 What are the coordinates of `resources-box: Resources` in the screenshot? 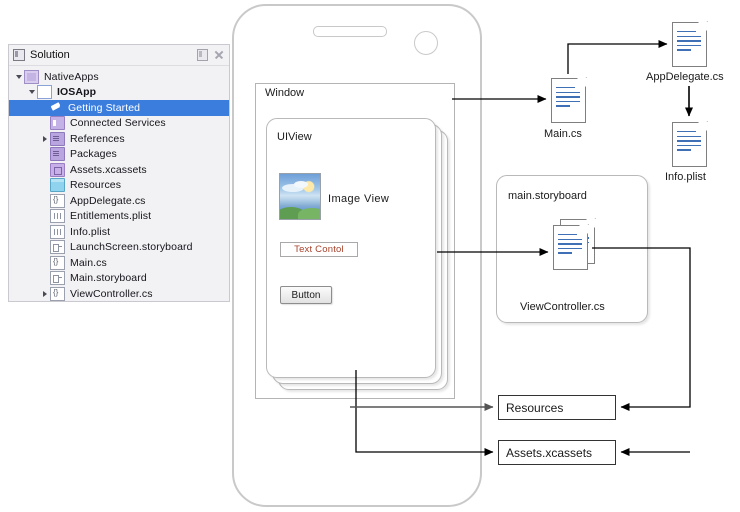 It's located at (557, 407).